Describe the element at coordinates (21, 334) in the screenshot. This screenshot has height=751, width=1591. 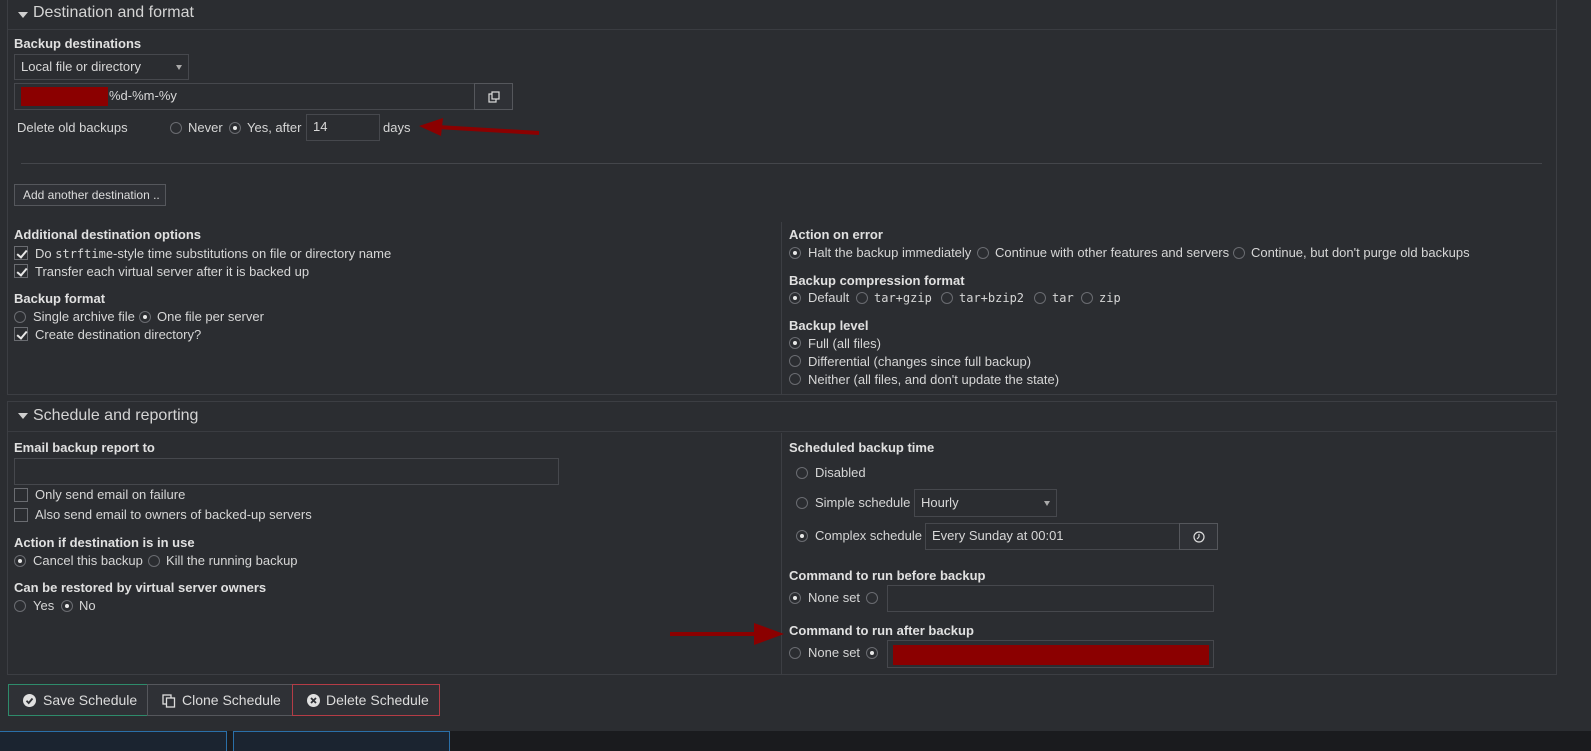
I see `create-dir-checkbox` at that location.